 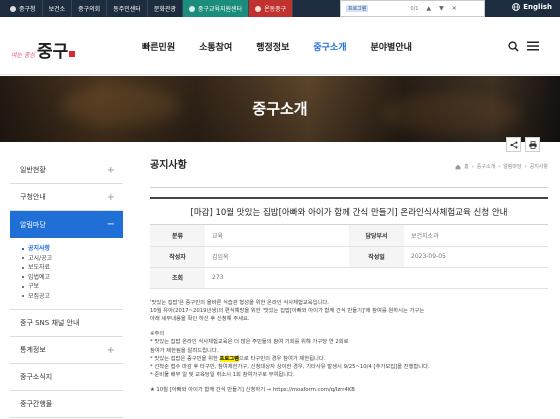 What do you see at coordinates (200, 318) in the screenshot?
I see `body-paragraph: 아래 세부내용을 확인 하신 후 신청해 주세요.` at bounding box center [200, 318].